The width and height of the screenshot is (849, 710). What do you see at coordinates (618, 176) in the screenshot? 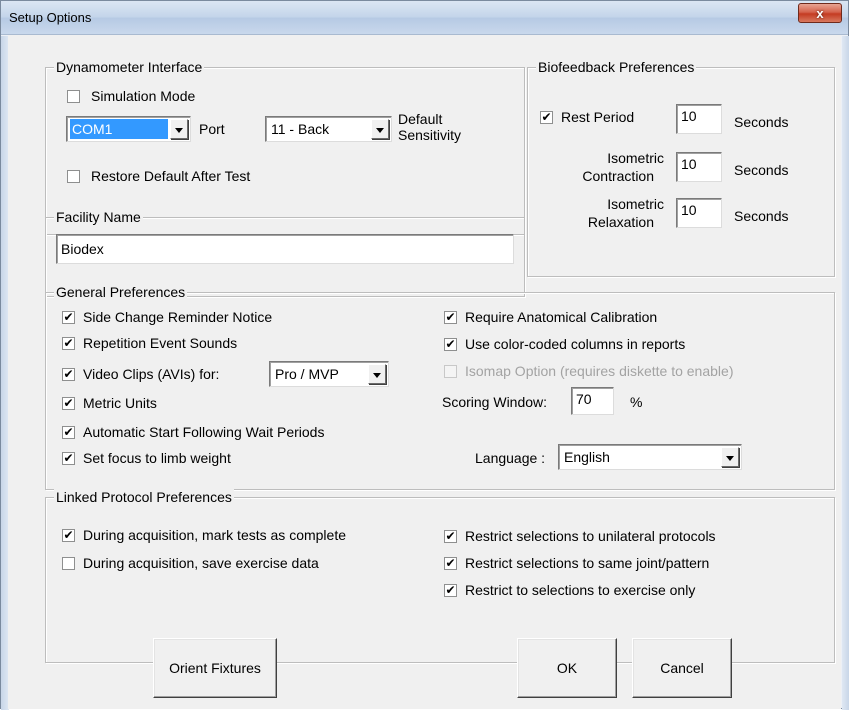
I see `isometric-contraction-label-line2: Contraction` at bounding box center [618, 176].